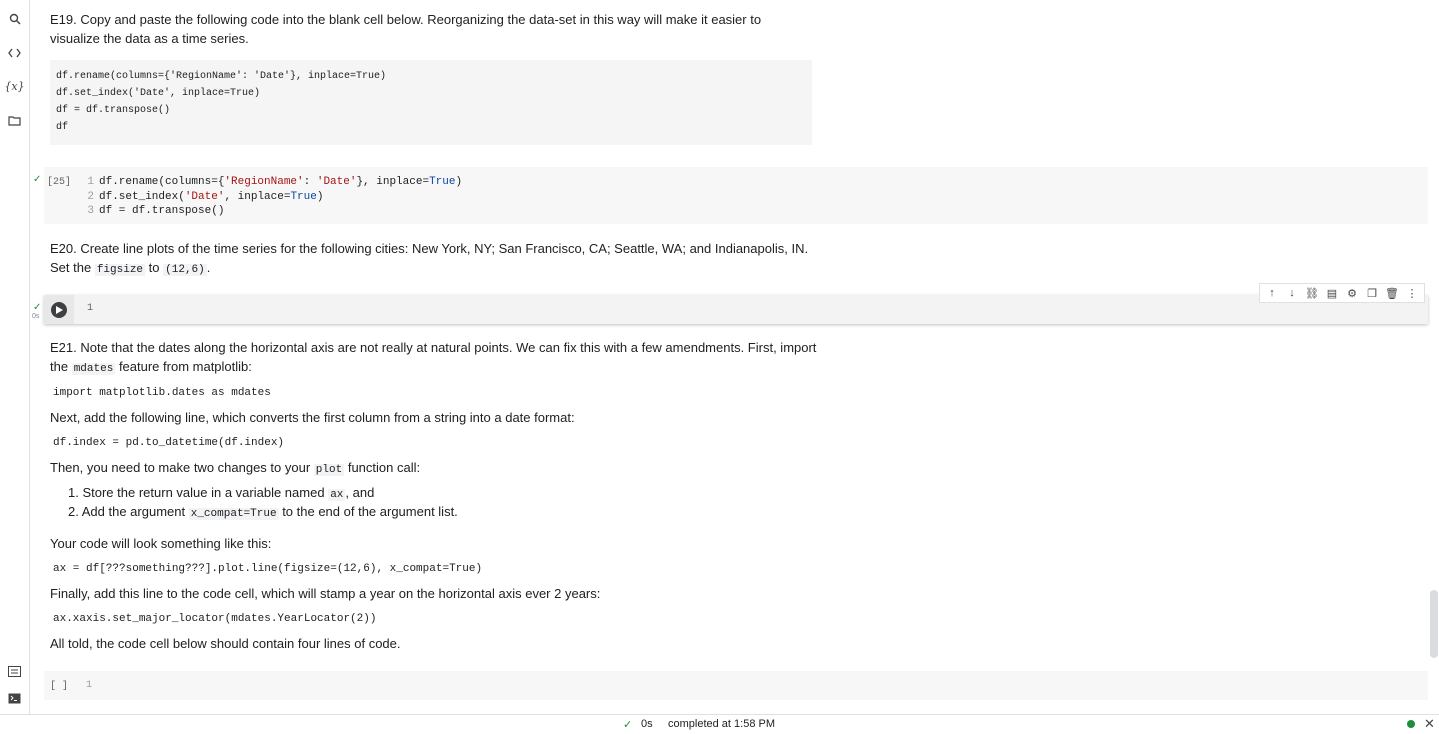 This screenshot has width=1439, height=734. Describe the element at coordinates (162, 211) in the screenshot. I see `code-token: df = df.transpose()` at that location.